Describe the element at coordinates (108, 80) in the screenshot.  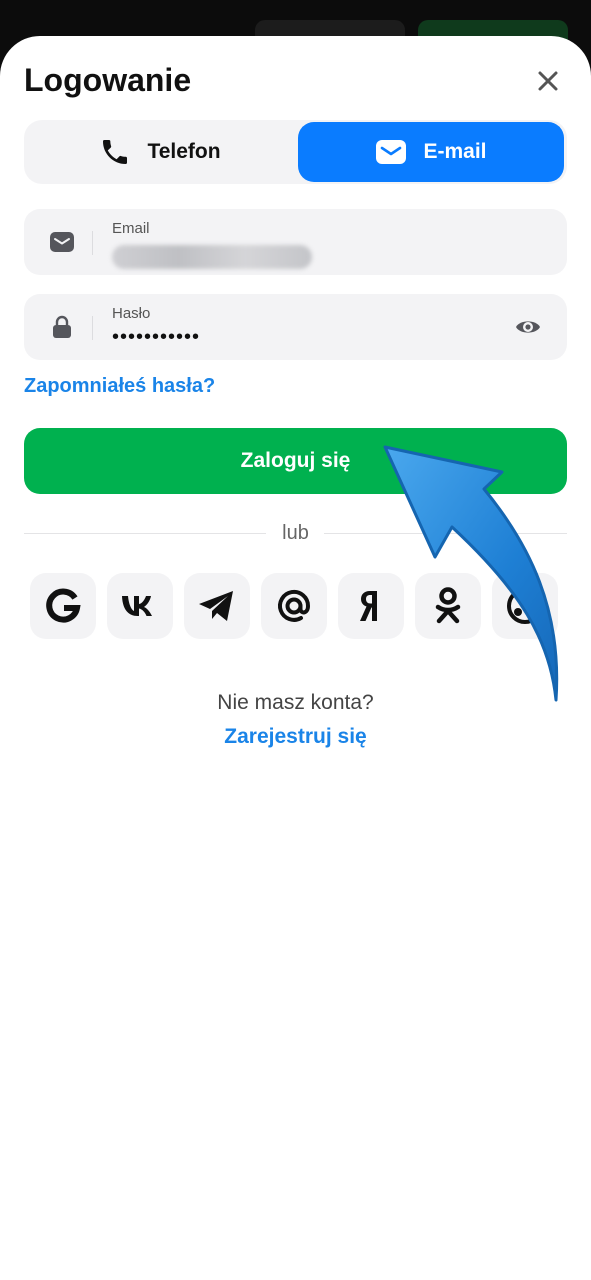
I see `page-title: Logowanie` at that location.